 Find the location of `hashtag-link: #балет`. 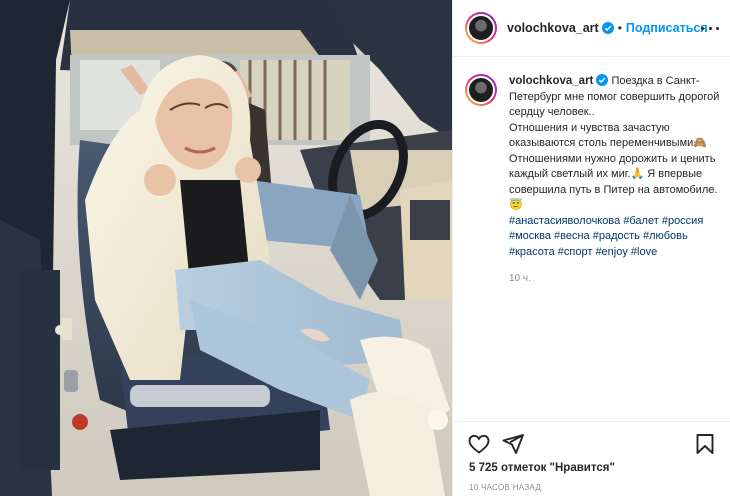

hashtag-link: #балет is located at coordinates (641, 221).